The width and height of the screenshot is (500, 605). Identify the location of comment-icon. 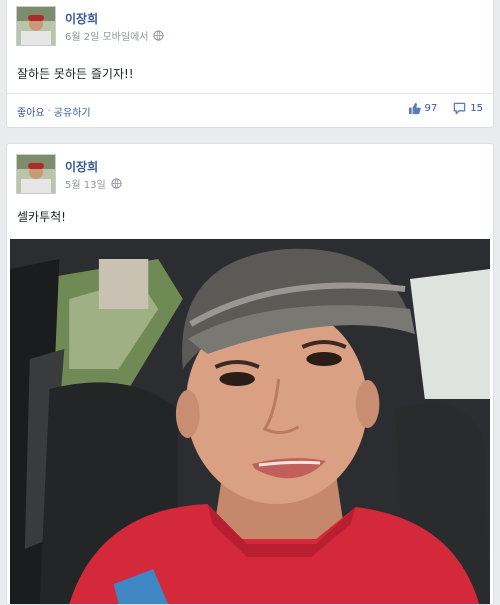
(459, 108).